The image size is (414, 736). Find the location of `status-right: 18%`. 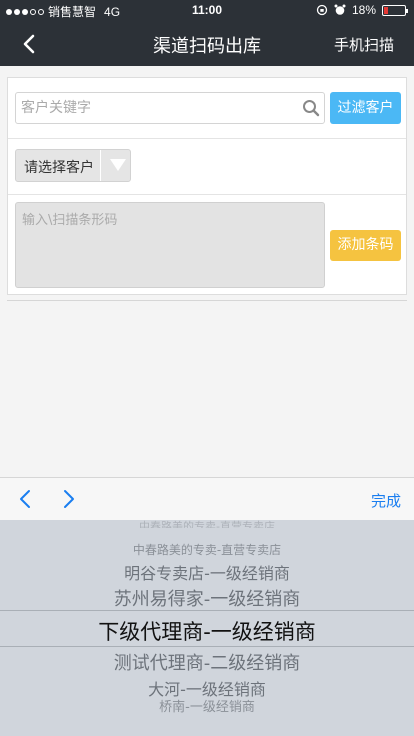

status-right: 18% is located at coordinates (362, 10).